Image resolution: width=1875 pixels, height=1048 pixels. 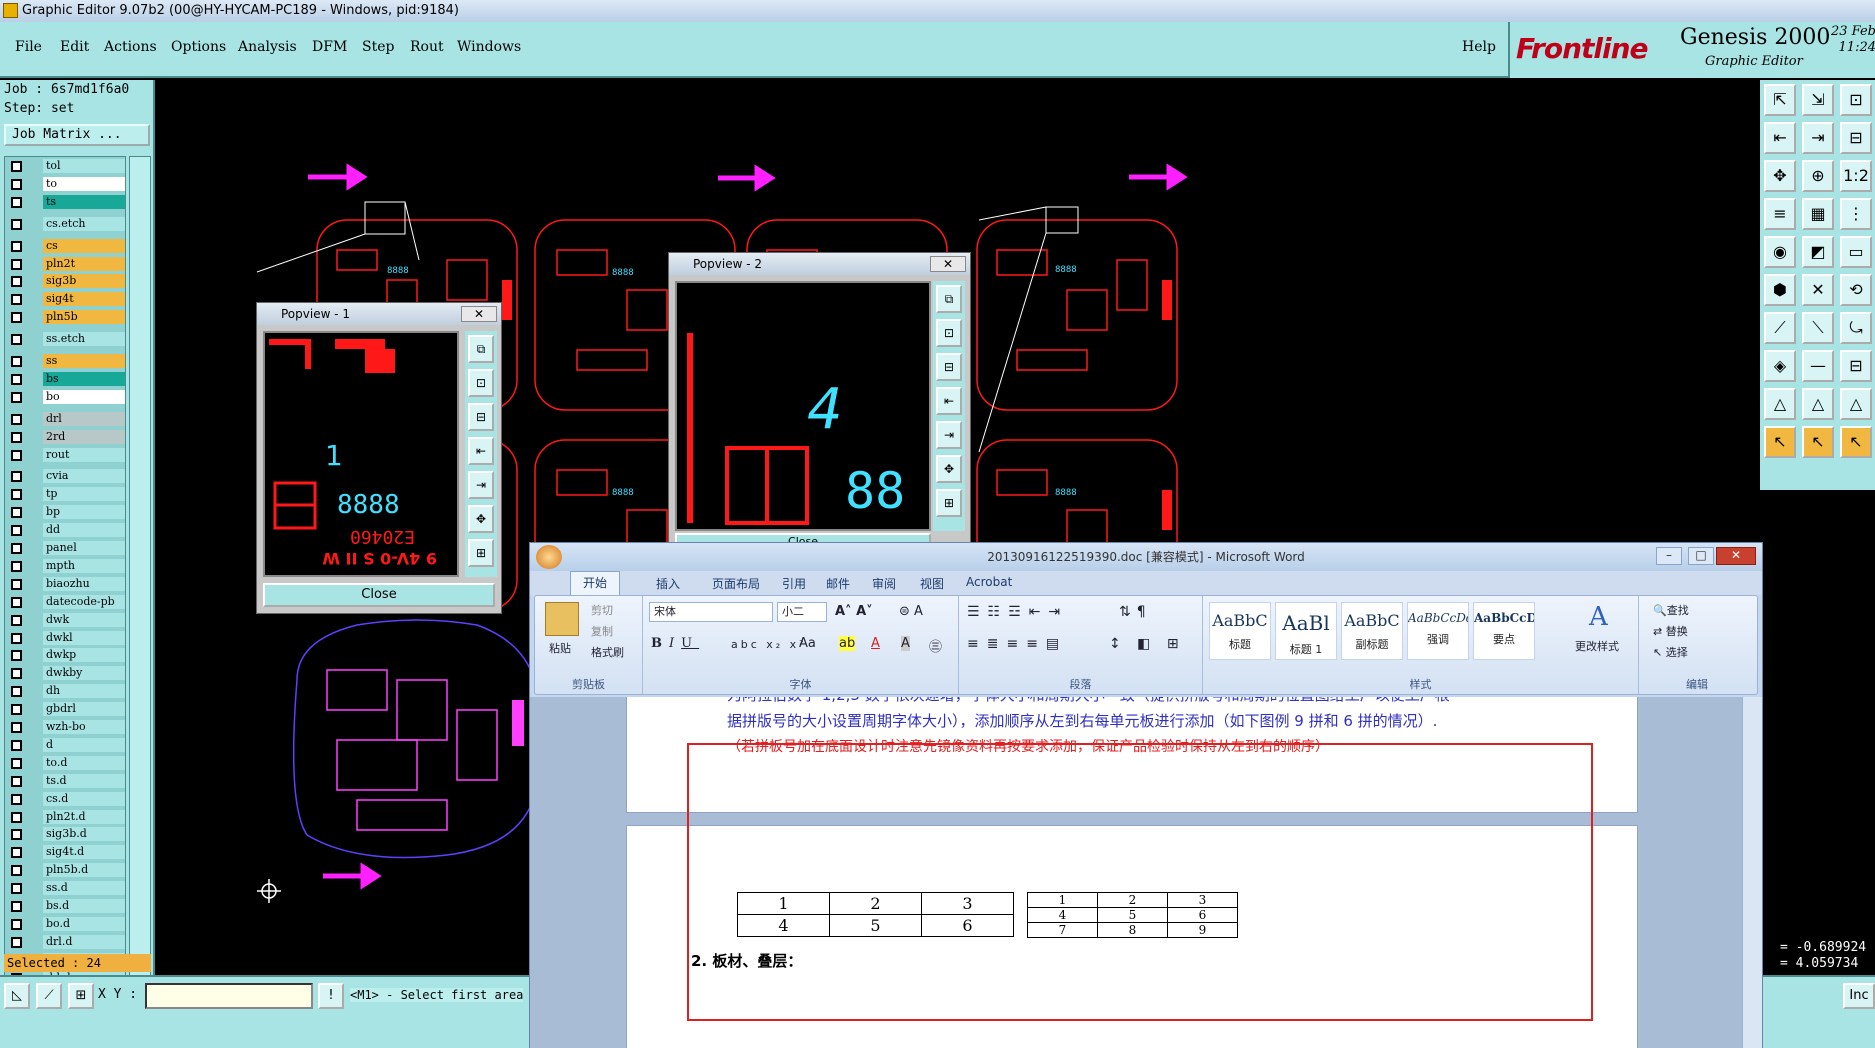 What do you see at coordinates (1818, 366) in the screenshot?
I see `dash-icon: —` at bounding box center [1818, 366].